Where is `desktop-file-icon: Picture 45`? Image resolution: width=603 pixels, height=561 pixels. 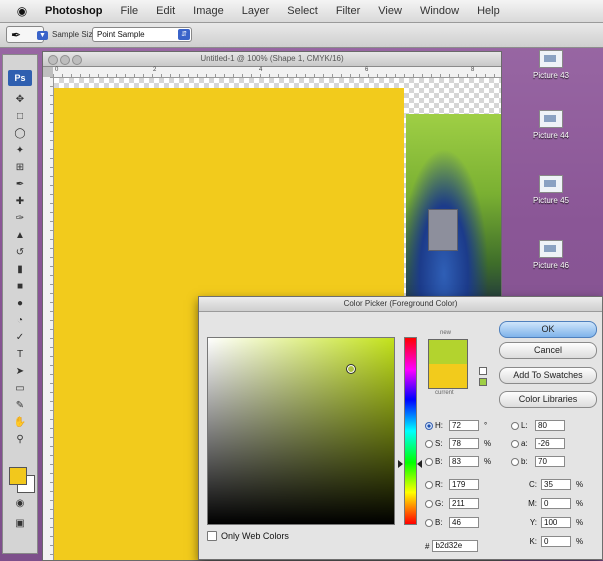 desktop-file-icon: Picture 45 is located at coordinates (551, 190).